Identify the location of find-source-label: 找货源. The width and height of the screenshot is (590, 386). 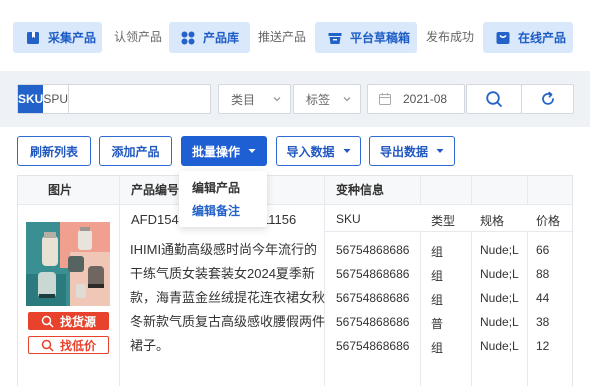
(77, 321).